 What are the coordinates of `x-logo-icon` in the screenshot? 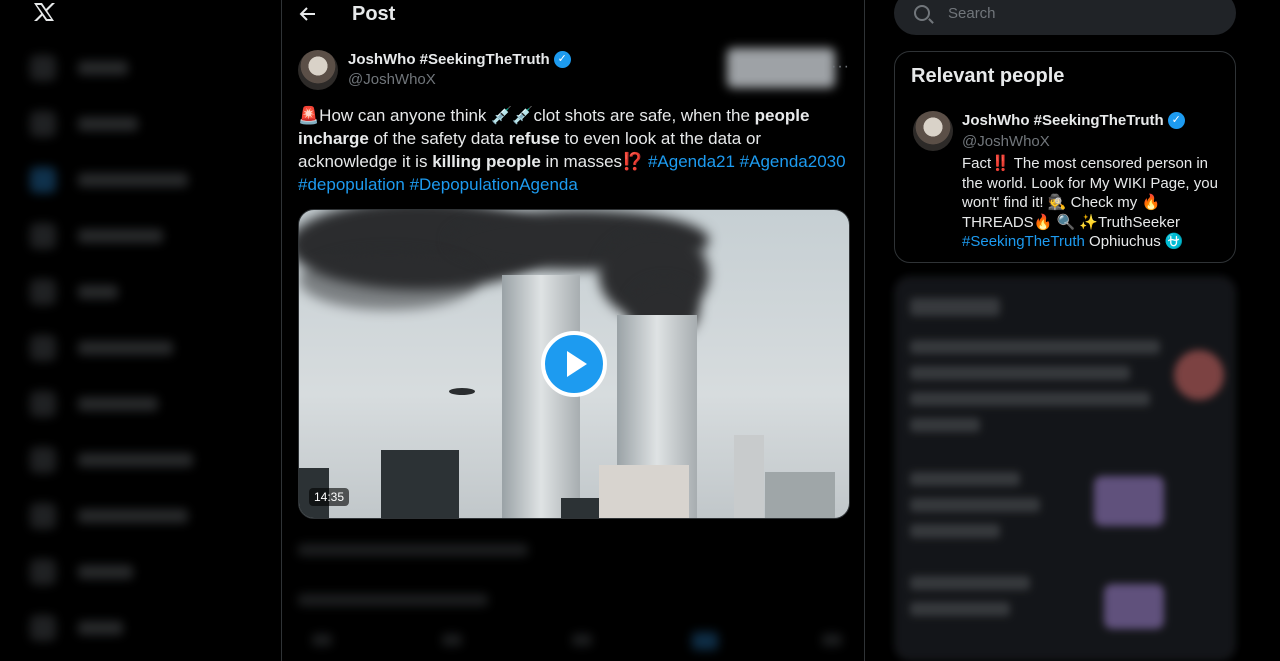 It's located at (44, 12).